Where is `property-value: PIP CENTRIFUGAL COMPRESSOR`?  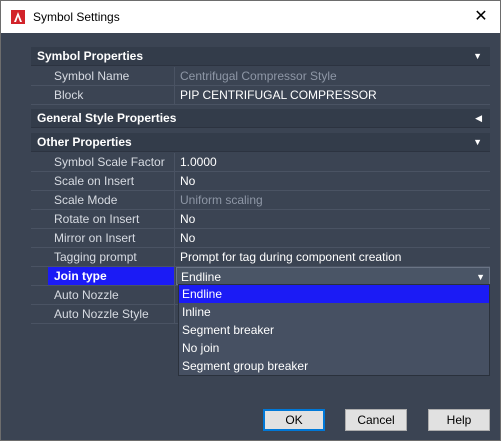
property-value: PIP CENTRIFUGAL COMPRESSOR is located at coordinates (333, 95).